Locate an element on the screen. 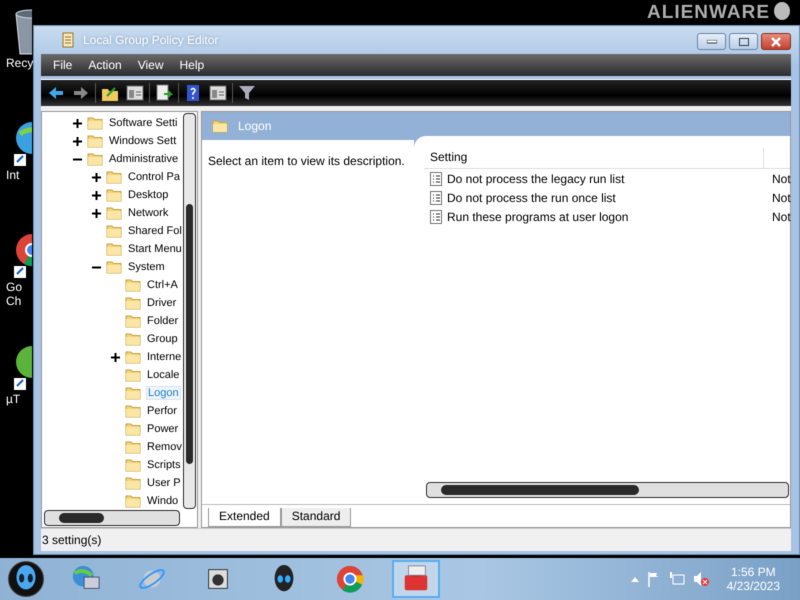 This screenshot has height=600, width=800. minimize-button is located at coordinates (711, 41).